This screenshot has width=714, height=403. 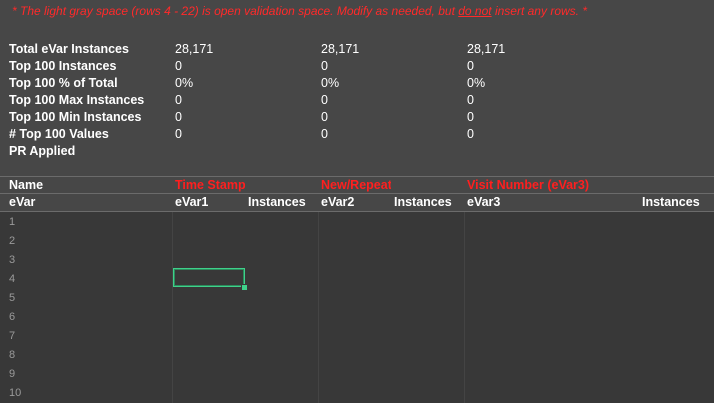 I want to click on summary-row: PR Applied, so click(x=357, y=151).